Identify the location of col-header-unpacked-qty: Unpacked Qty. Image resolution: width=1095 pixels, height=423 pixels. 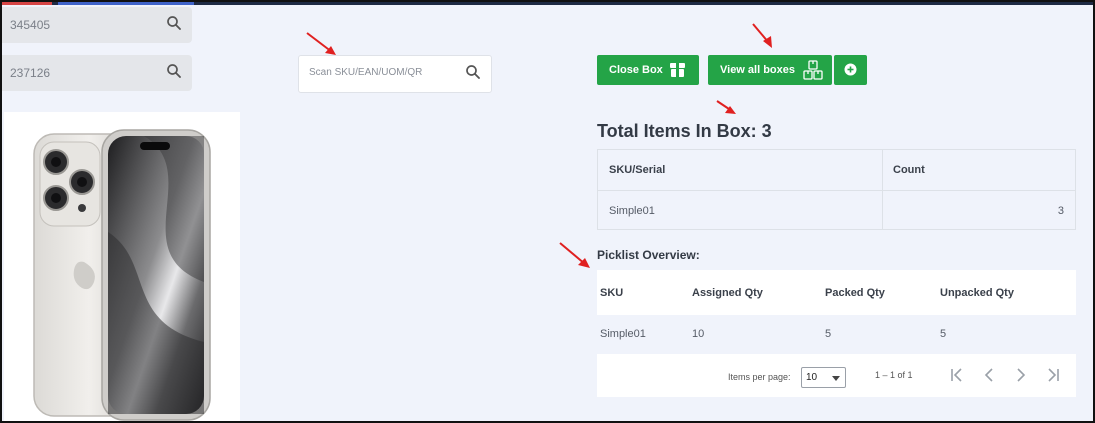
(977, 293).